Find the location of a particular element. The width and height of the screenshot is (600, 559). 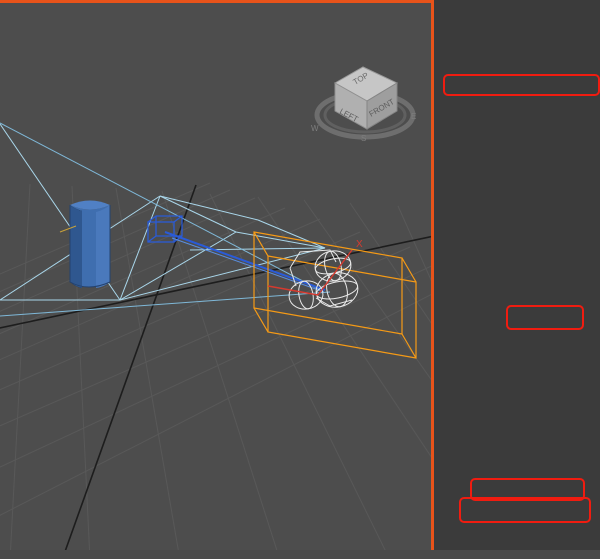

noise-stack-highlight is located at coordinates (521, 85).